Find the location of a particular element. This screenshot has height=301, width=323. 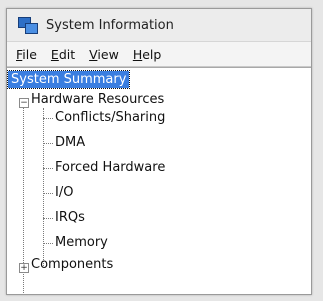

tree-item-components: Components is located at coordinates (72, 264).